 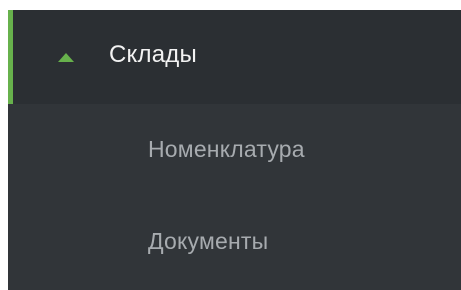 What do you see at coordinates (226, 149) in the screenshot?
I see `sidebar-item-label: Номенклатура` at bounding box center [226, 149].